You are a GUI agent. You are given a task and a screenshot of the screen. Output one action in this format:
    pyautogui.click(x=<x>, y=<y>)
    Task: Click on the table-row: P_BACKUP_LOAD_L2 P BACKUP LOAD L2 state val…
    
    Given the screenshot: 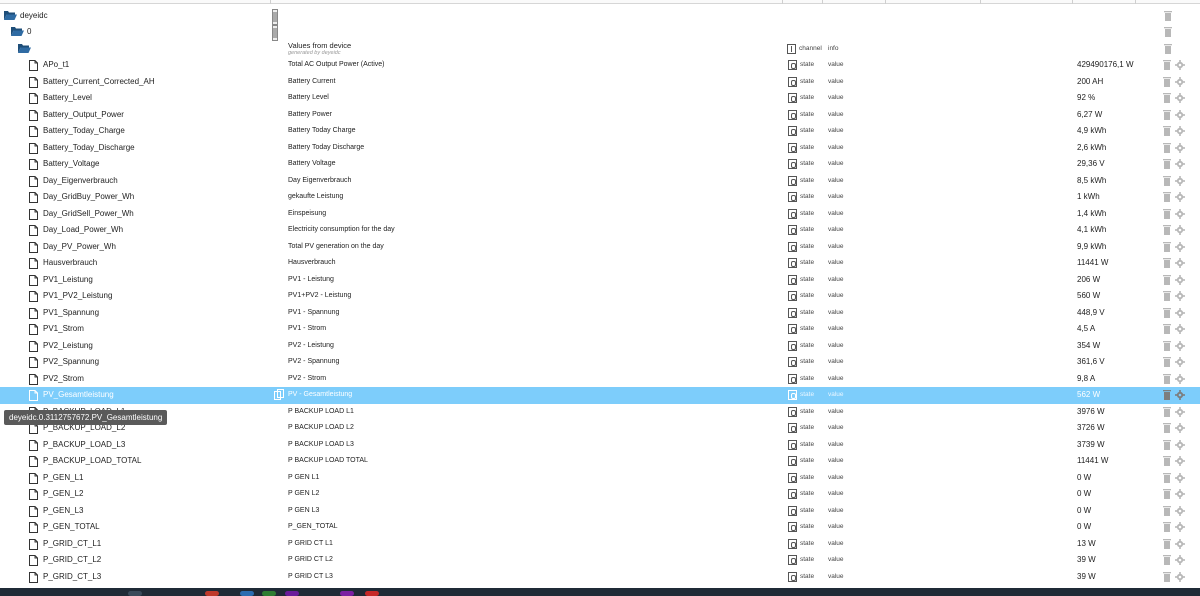 What is the action you would take?
    pyautogui.click(x=600, y=428)
    